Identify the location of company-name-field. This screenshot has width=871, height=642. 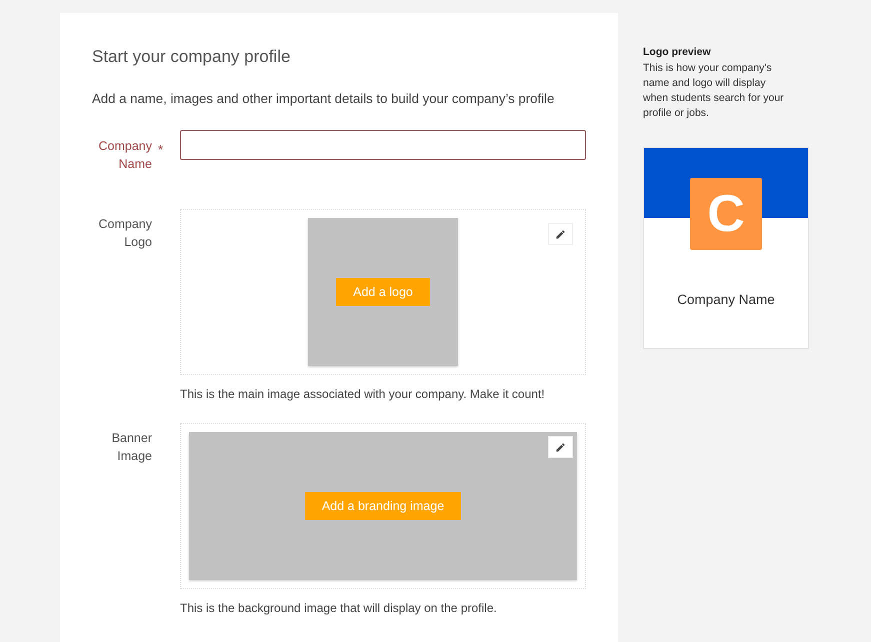
(383, 145).